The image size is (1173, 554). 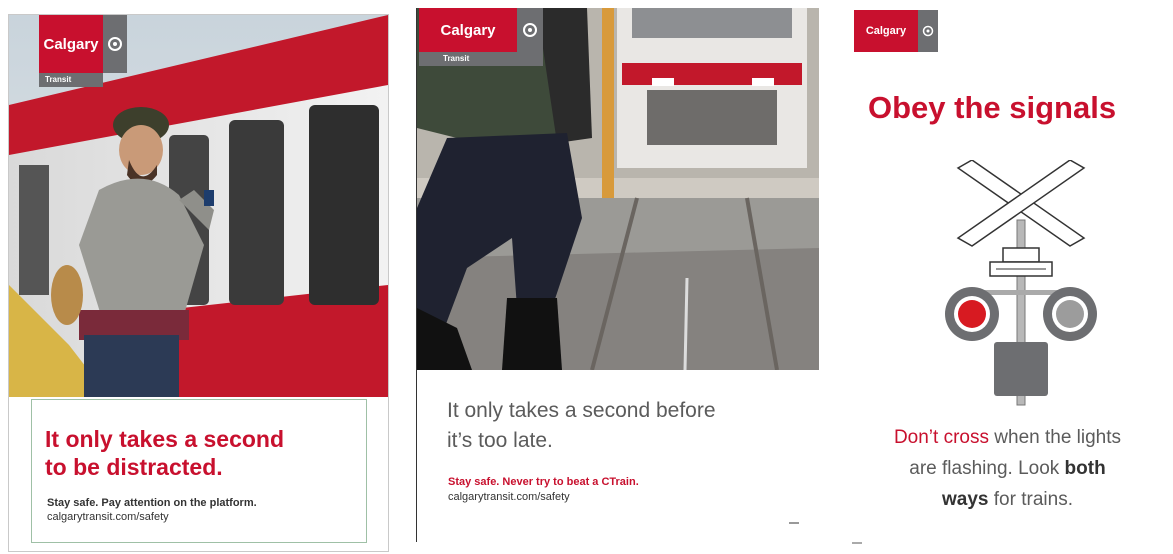 I want to click on body-line-3: ways for trains., so click(x=1007, y=499).